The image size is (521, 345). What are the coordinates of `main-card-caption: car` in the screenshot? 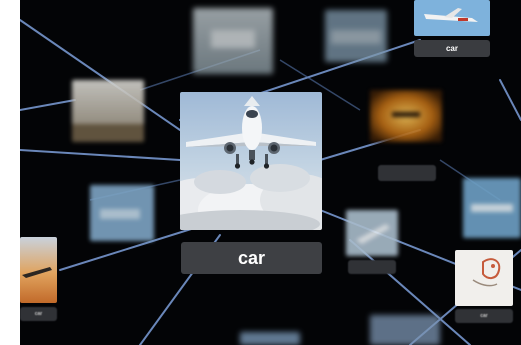 It's located at (251, 258).